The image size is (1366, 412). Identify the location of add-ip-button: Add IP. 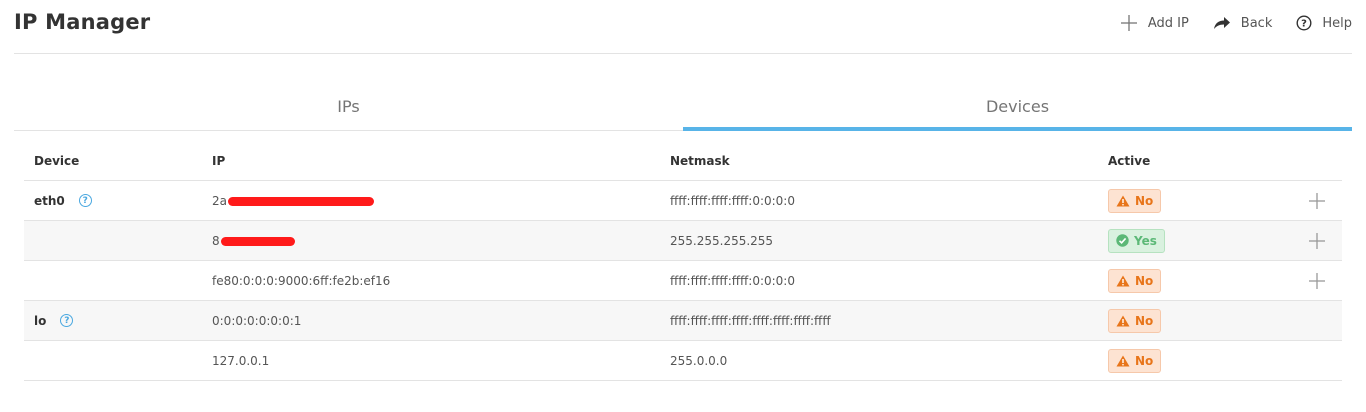
(1154, 23).